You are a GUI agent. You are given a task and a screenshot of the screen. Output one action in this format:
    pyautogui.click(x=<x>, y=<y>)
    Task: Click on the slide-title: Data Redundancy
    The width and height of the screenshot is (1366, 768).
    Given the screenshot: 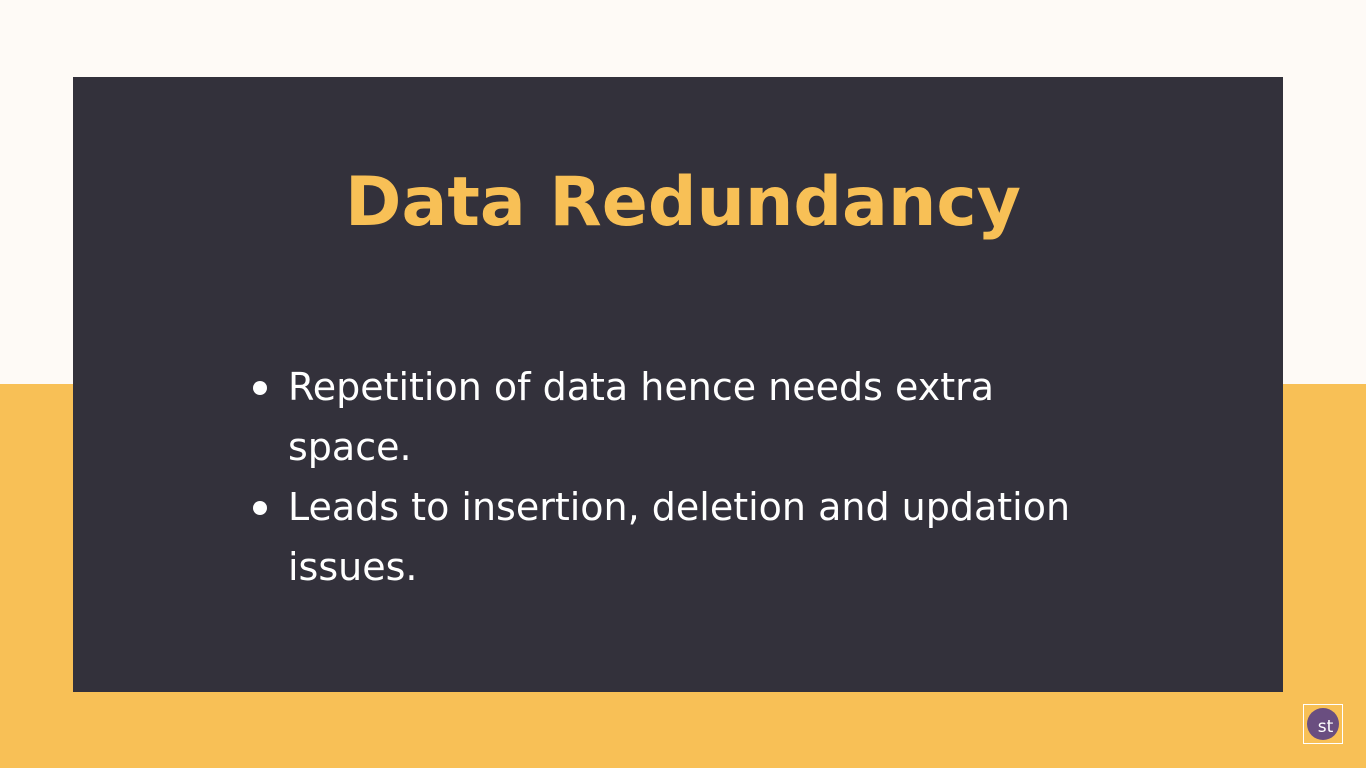 What is the action you would take?
    pyautogui.click(x=683, y=202)
    